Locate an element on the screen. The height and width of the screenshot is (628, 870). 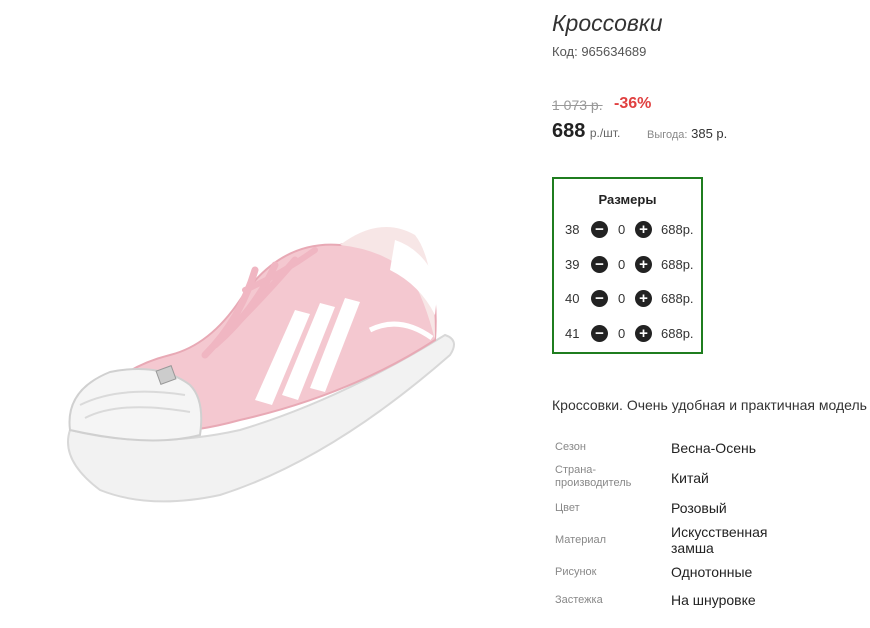
product-code: Код: 965634689 is located at coordinates (599, 51).